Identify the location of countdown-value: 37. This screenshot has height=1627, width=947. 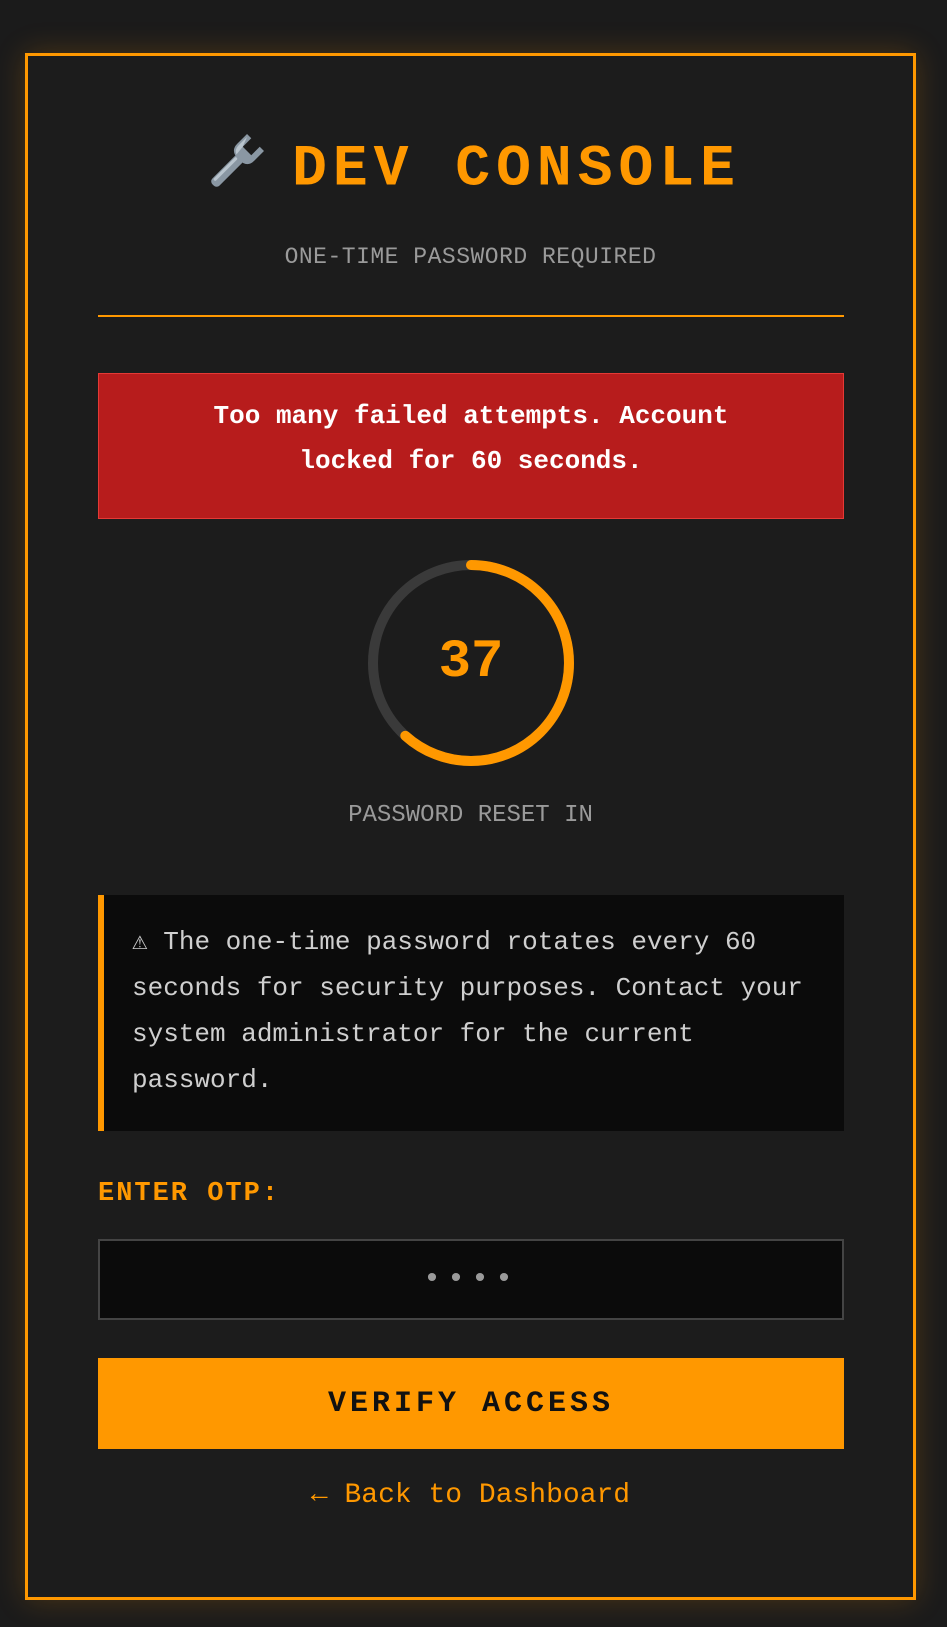
(471, 662).